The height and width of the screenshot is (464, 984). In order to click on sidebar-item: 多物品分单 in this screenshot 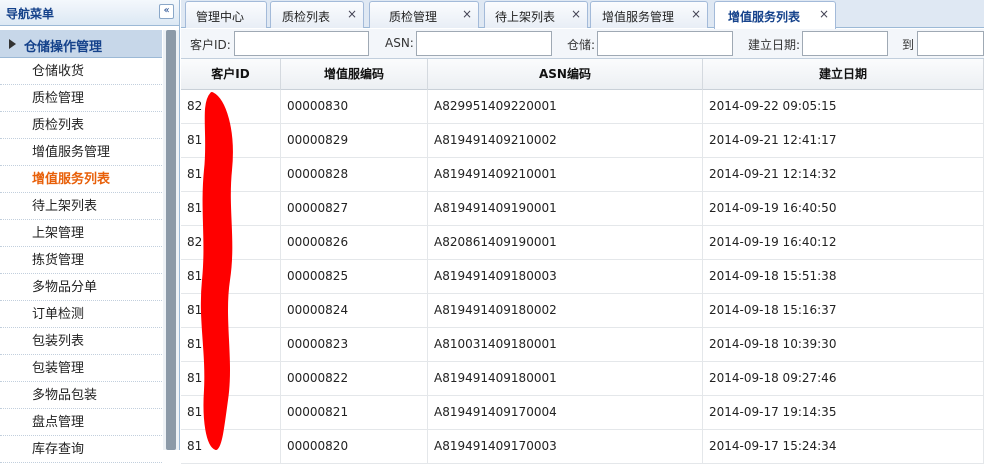, I will do `click(81, 287)`.